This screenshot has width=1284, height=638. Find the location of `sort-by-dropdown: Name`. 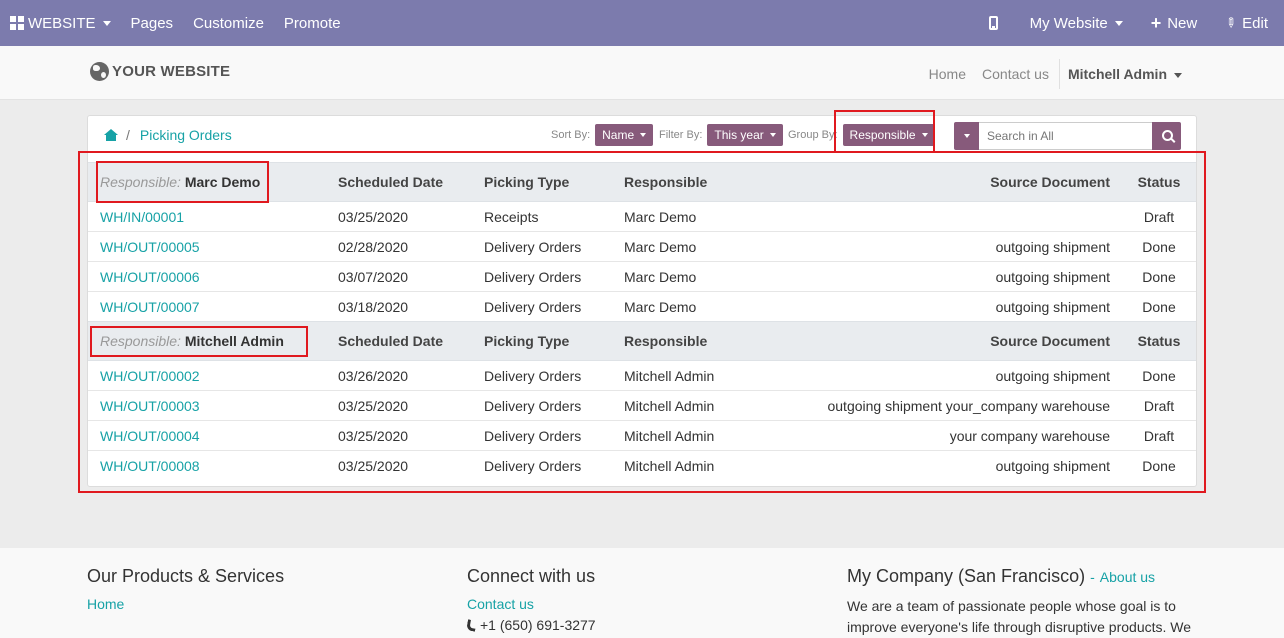

sort-by-dropdown: Name is located at coordinates (624, 135).